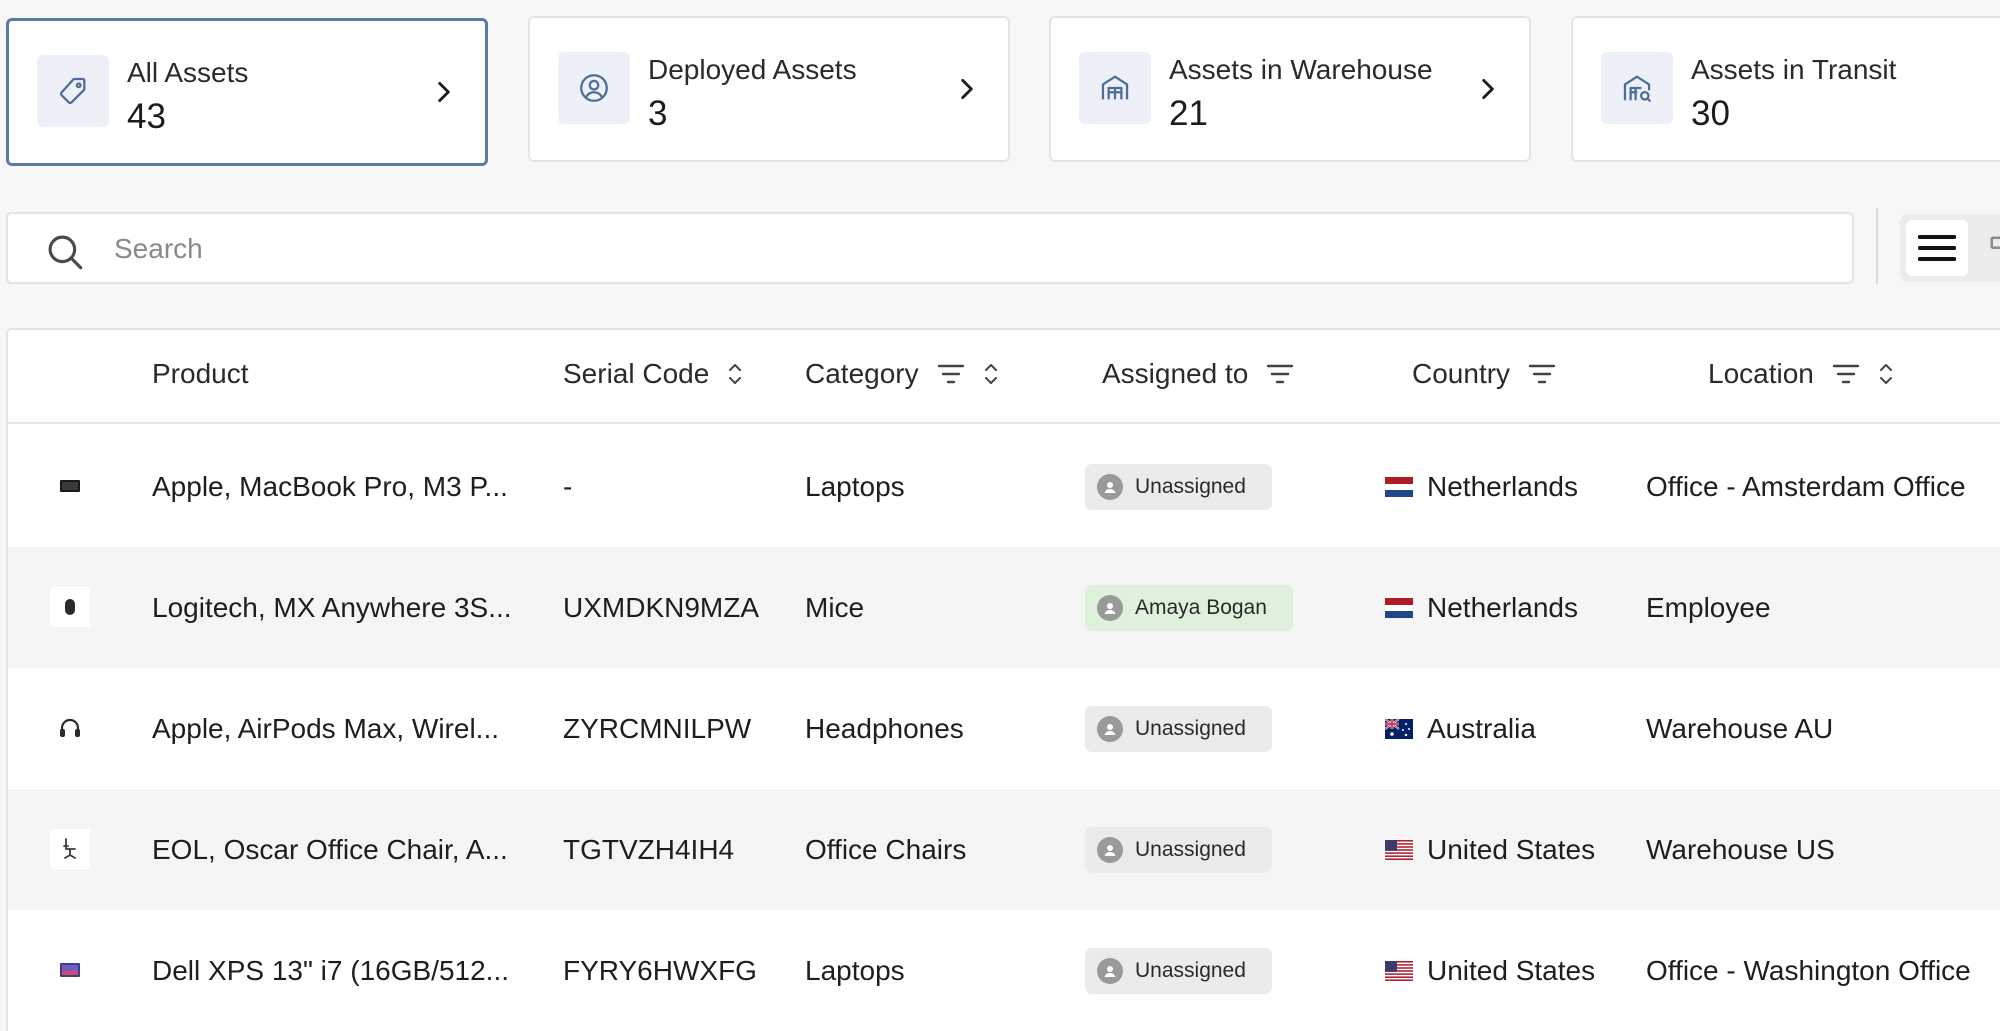 Image resolution: width=2000 pixels, height=1031 pixels. I want to click on serial-code: FYRY6HWXFG, so click(660, 970).